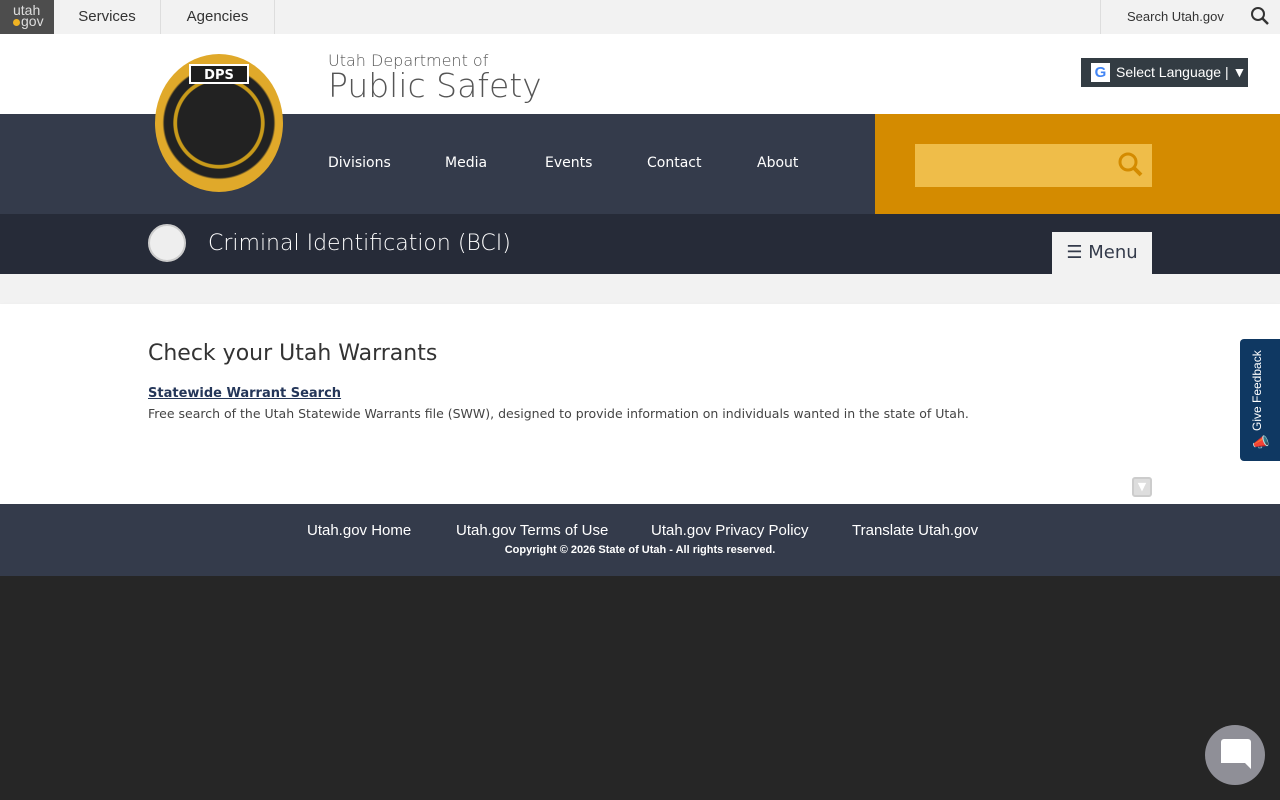 Image resolution: width=1280 pixels, height=800 pixels. Describe the element at coordinates (1113, 252) in the screenshot. I see `menu-label: Menu` at that location.